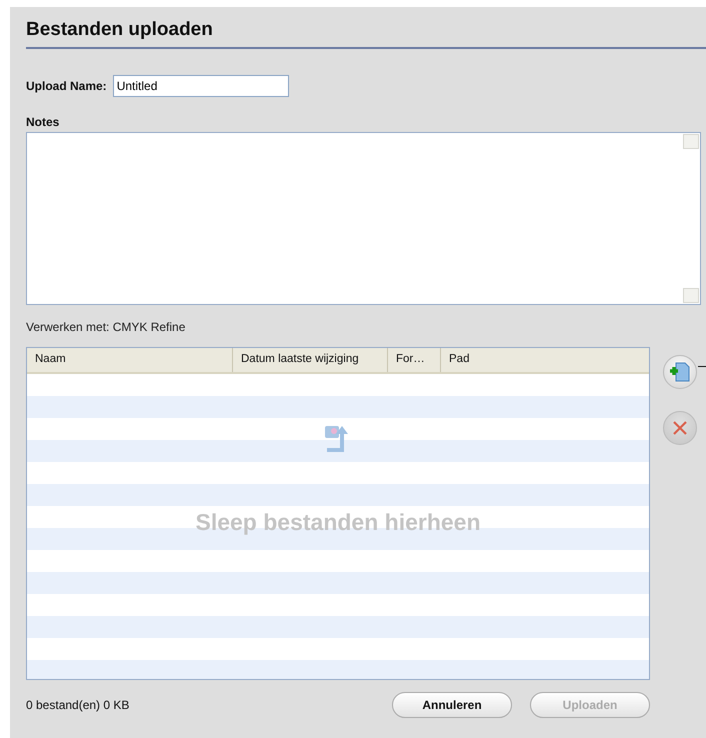 This screenshot has height=738, width=706. I want to click on name-field: Untitled, so click(200, 86).